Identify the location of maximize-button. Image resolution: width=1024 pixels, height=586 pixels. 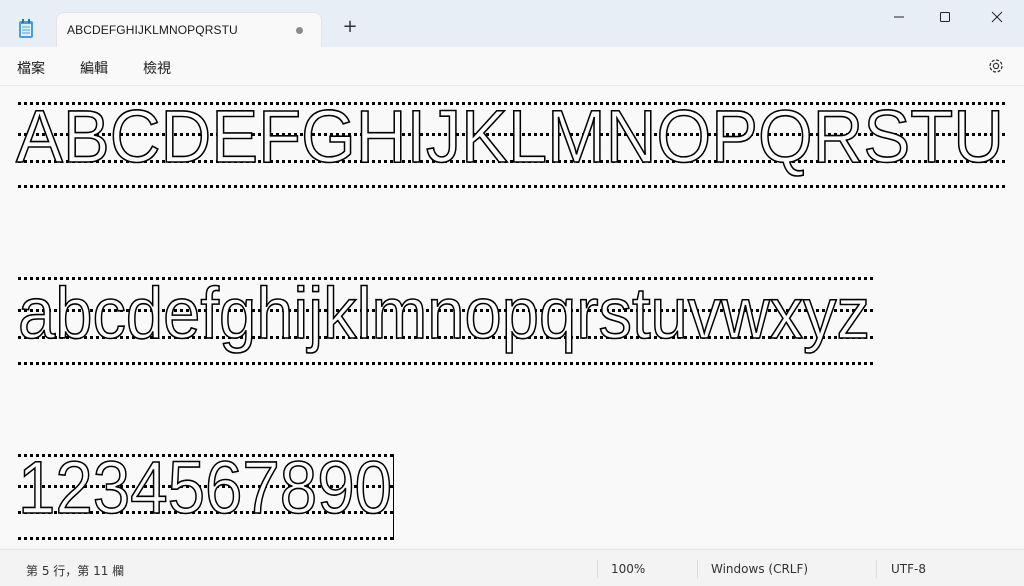
(945, 17).